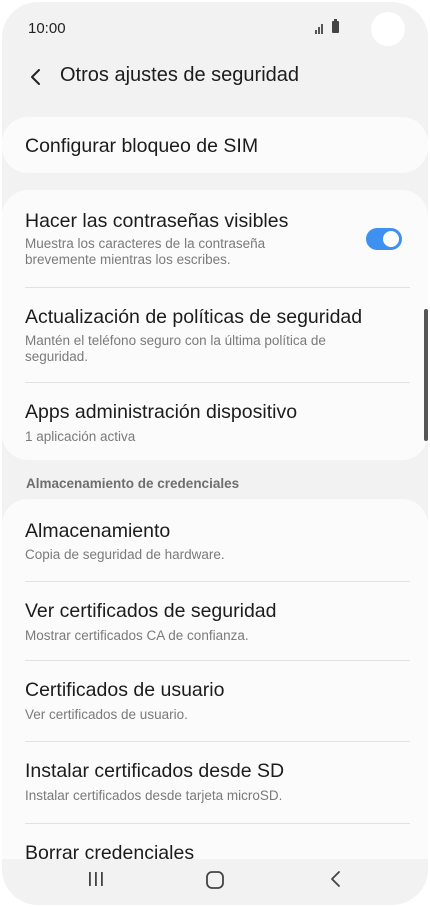 This screenshot has width=430, height=907. I want to click on user-certificates-subtitle: Ver certificados de usuario., so click(106, 714).